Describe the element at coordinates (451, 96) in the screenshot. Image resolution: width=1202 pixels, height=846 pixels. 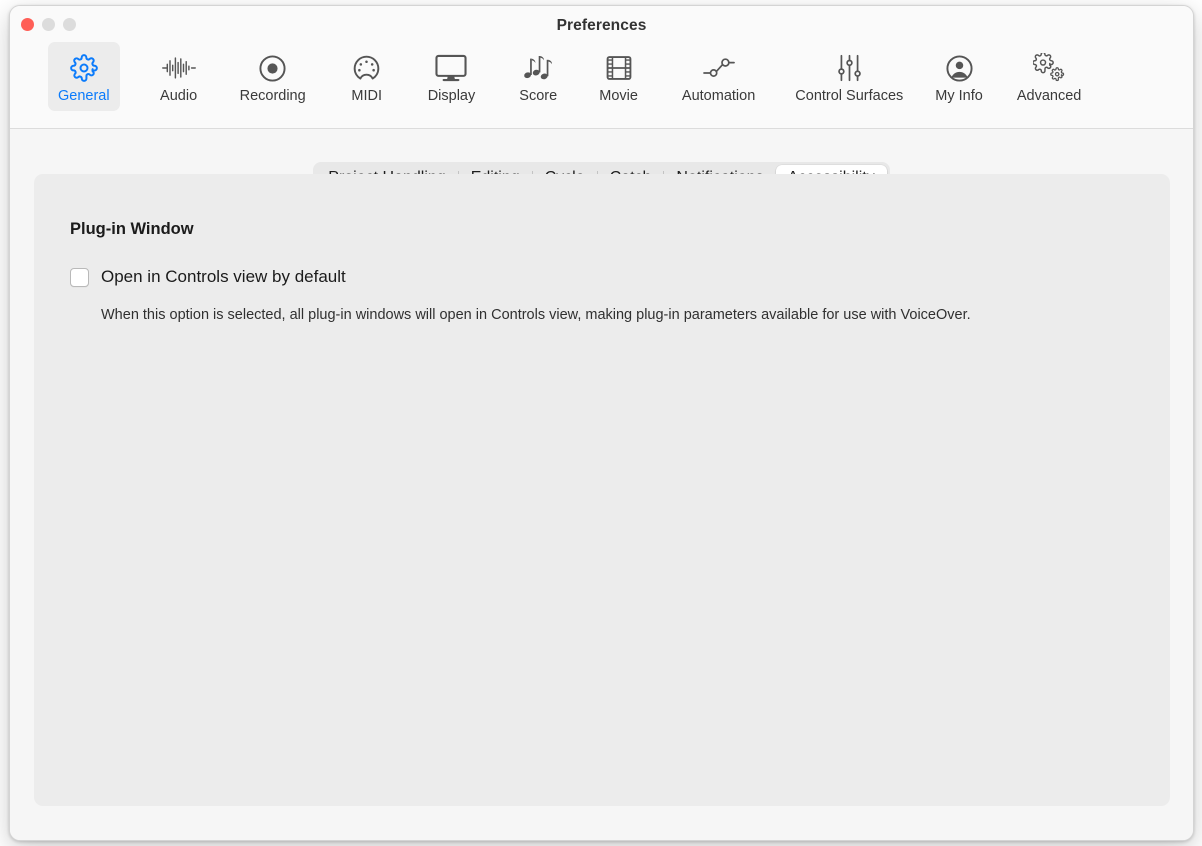
I see `toolbar-label-display: Display` at that location.